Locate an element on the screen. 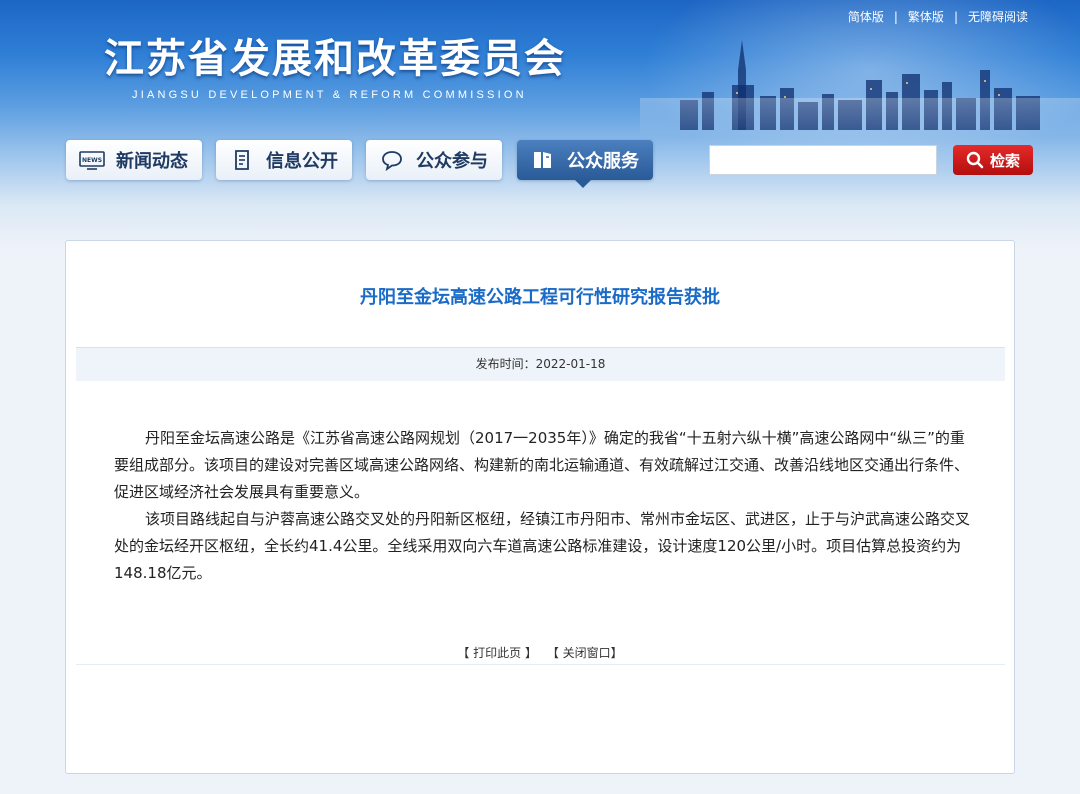 The height and width of the screenshot is (794, 1080). top-links: 简体版 | 繁体版 | 无障碍阅读 is located at coordinates (938, 16).